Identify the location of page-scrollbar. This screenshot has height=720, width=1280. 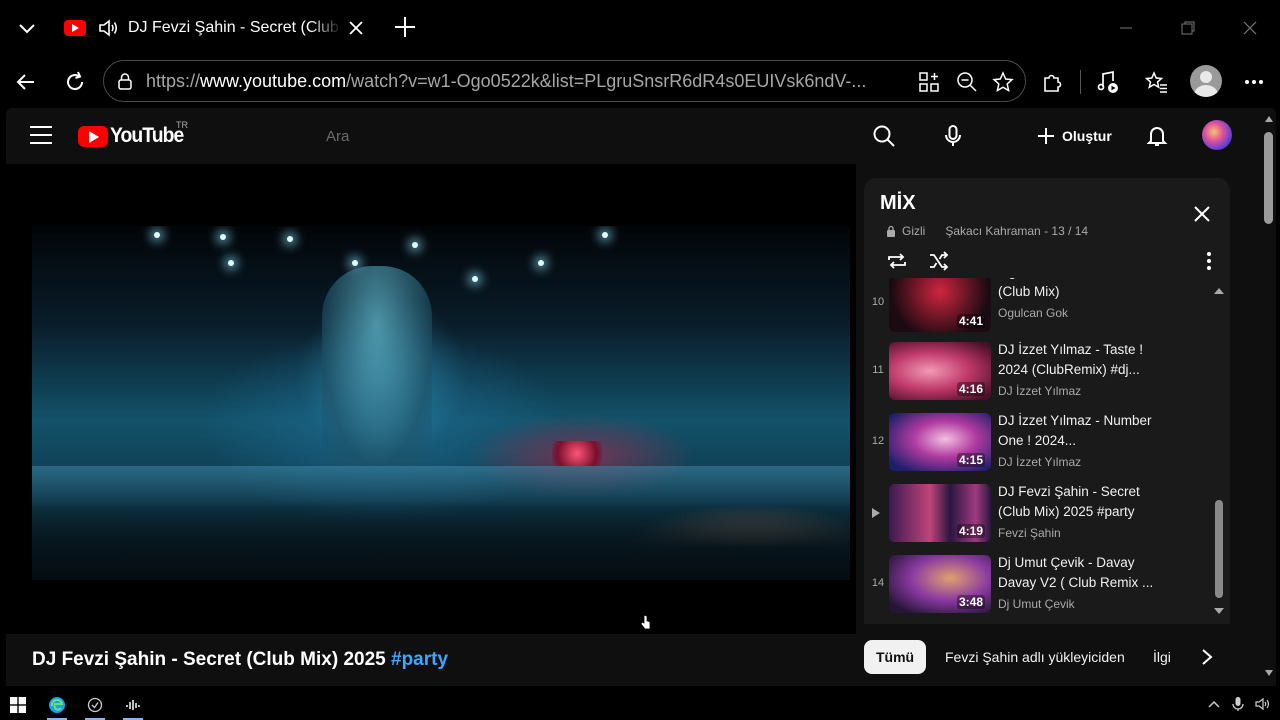
(1269, 397).